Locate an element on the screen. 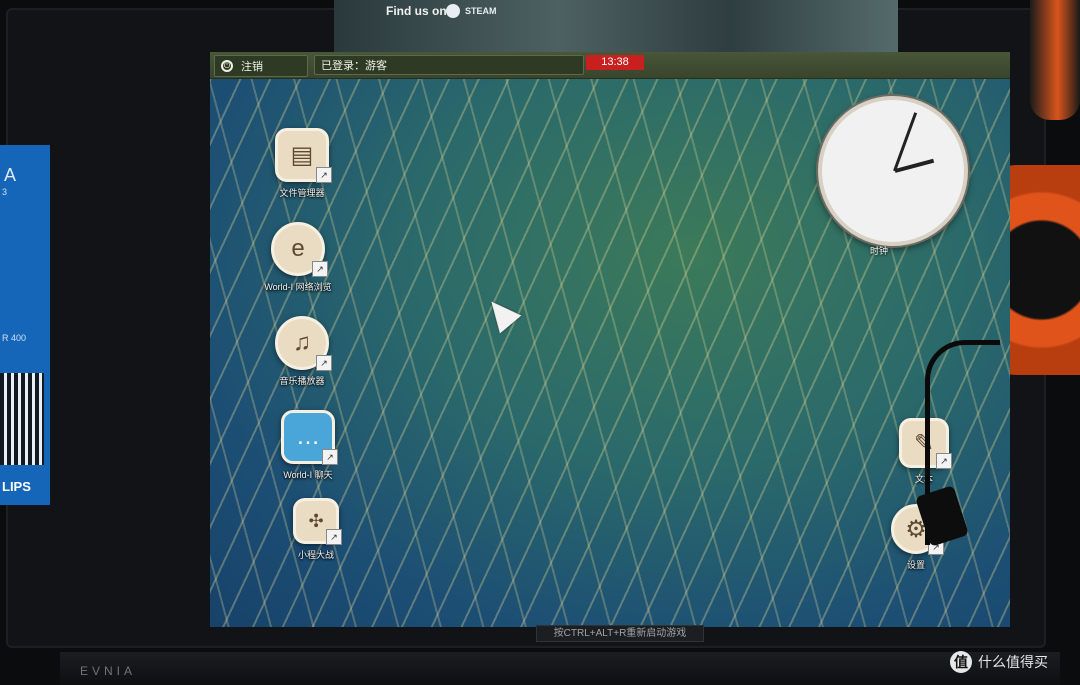 The height and width of the screenshot is (685, 1080). left-poster: A 3 R 400 LIPS is located at coordinates (25, 325).